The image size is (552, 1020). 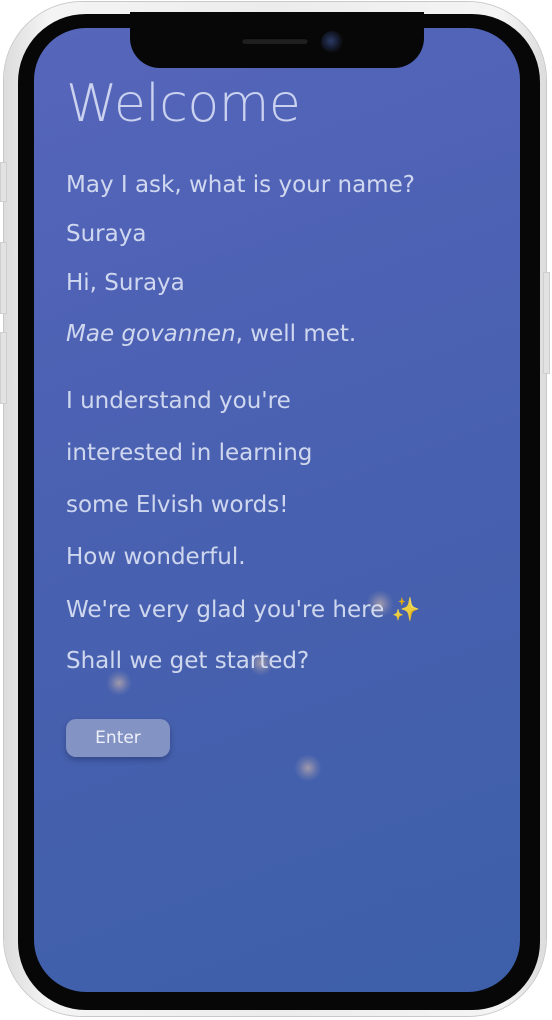 What do you see at coordinates (183, 104) in the screenshot?
I see `page-title: Welcome` at bounding box center [183, 104].